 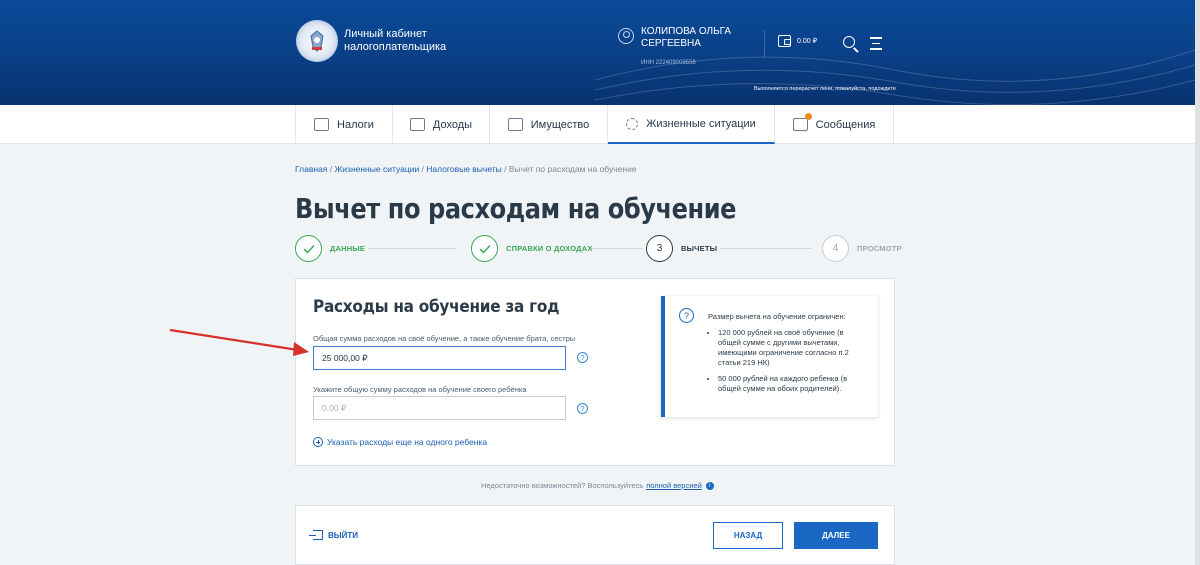 What do you see at coordinates (671, 43) in the screenshot?
I see `user-last-name: СЕРГЕЕВНА` at bounding box center [671, 43].